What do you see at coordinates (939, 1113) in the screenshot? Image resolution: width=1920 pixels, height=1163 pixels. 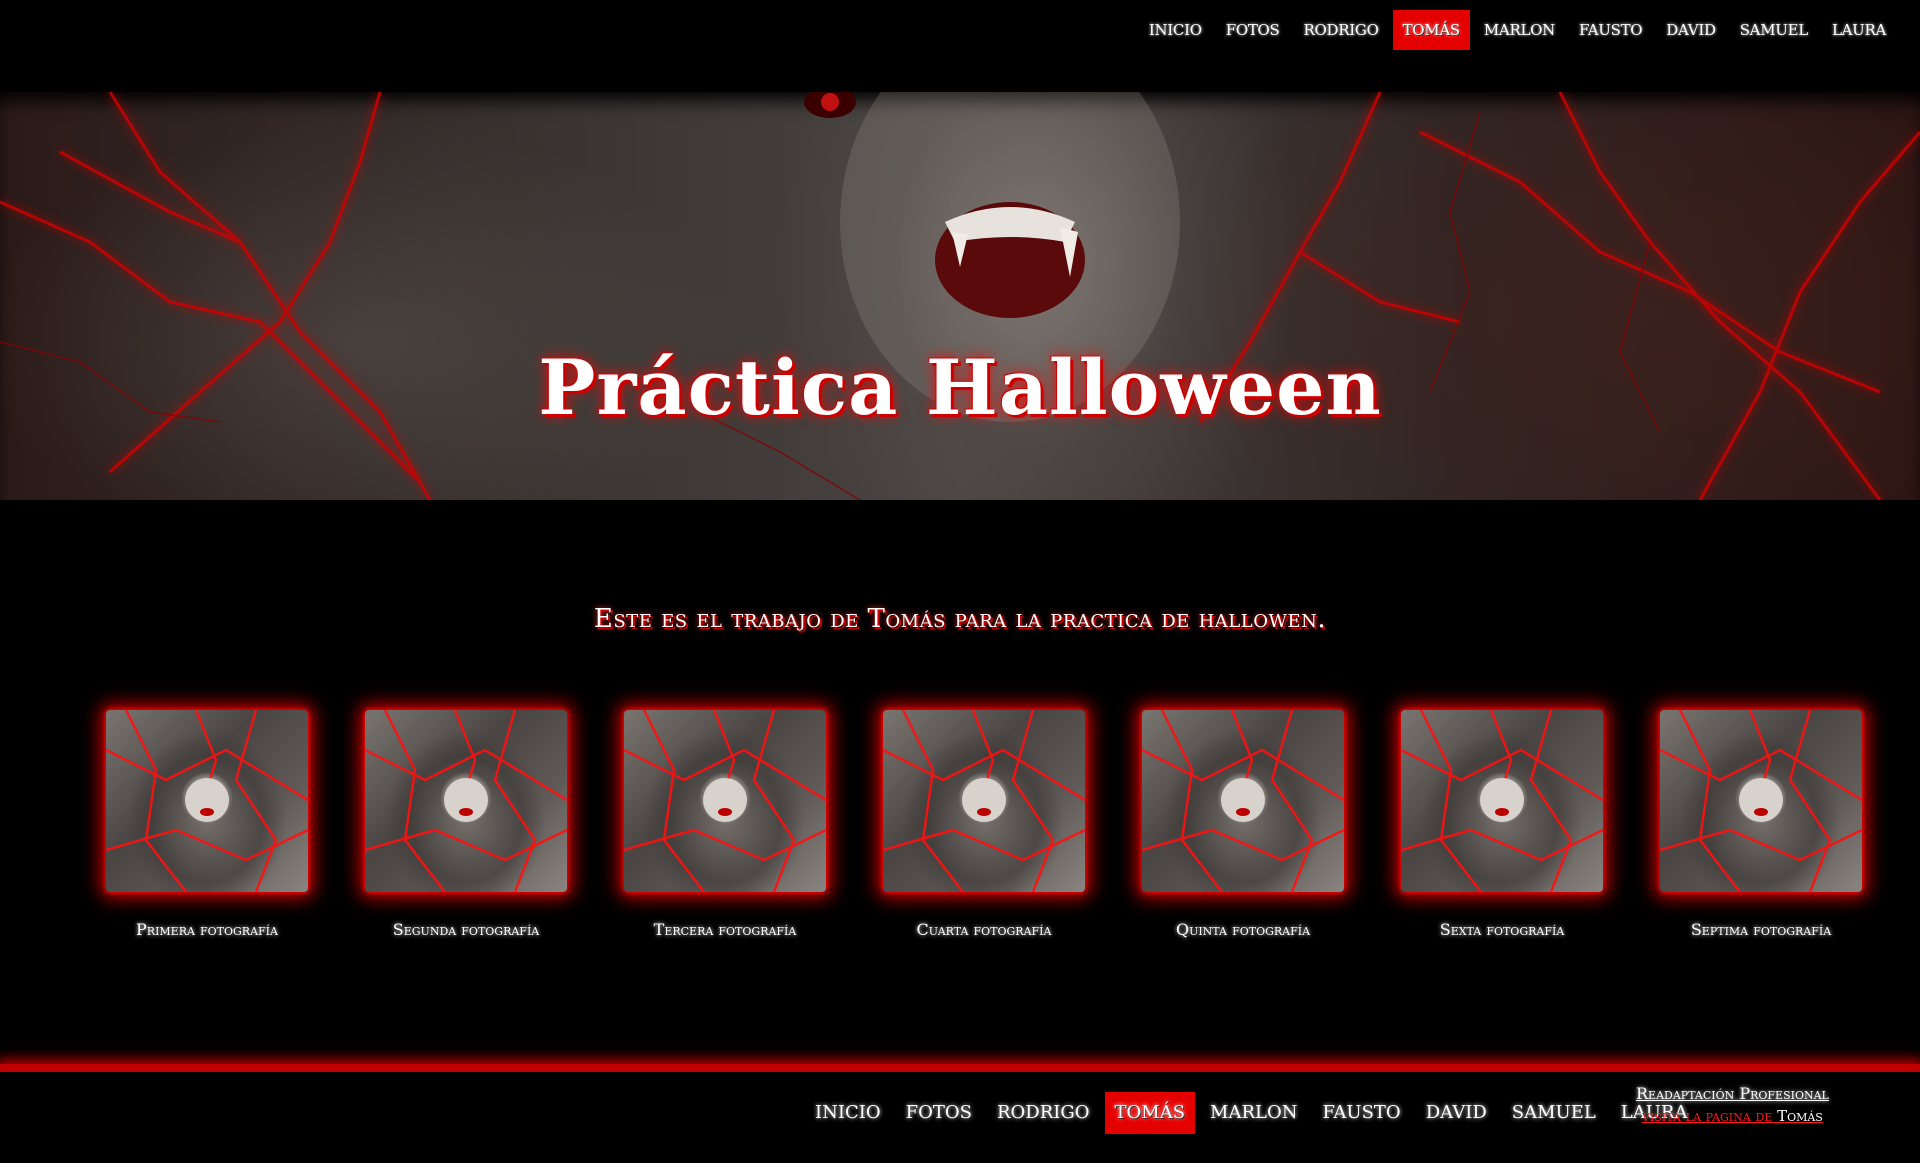 I see `footer-nav-fotos: FOTOS` at bounding box center [939, 1113].